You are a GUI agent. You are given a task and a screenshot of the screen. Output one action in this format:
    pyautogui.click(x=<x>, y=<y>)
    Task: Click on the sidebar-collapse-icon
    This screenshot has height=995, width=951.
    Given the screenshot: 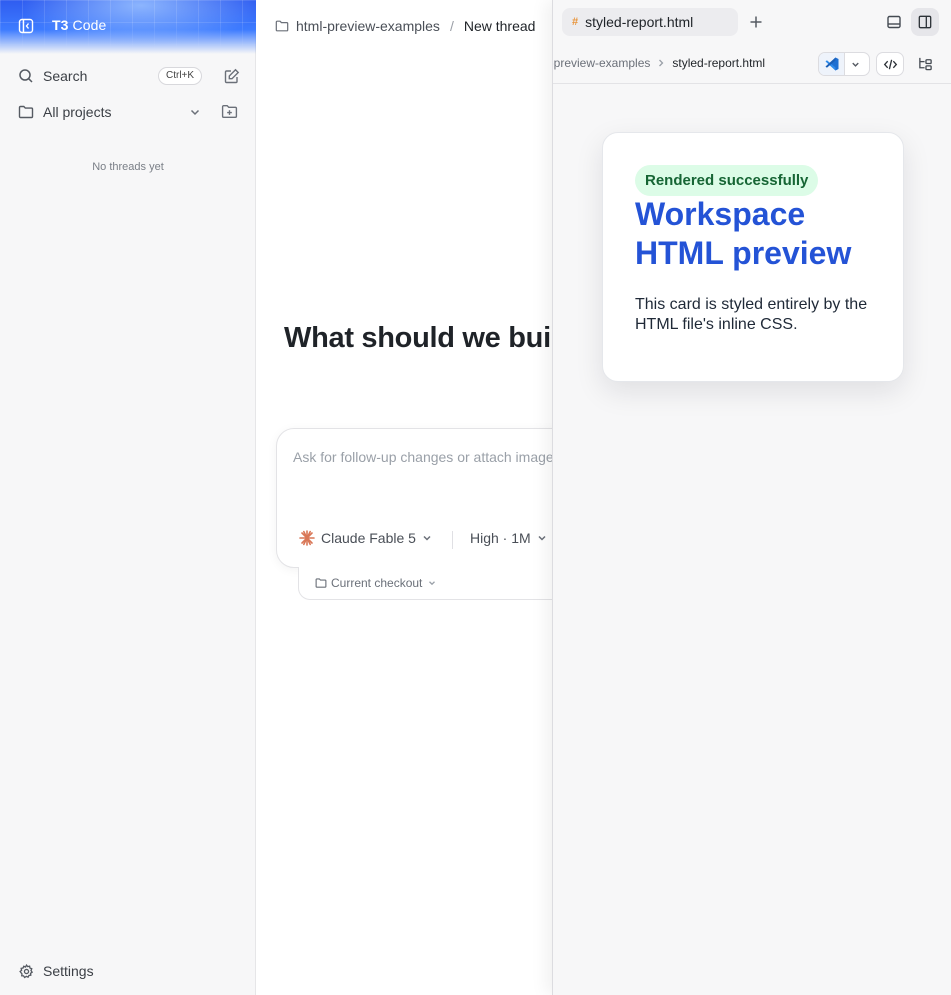 What is the action you would take?
    pyautogui.click(x=26, y=26)
    